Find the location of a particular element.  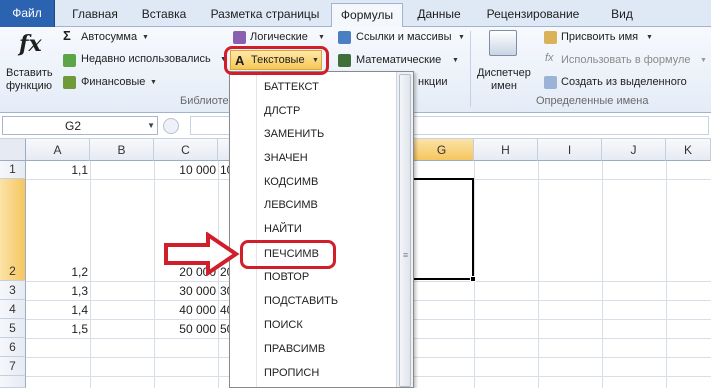

menu-gutter is located at coordinates (243, 229).